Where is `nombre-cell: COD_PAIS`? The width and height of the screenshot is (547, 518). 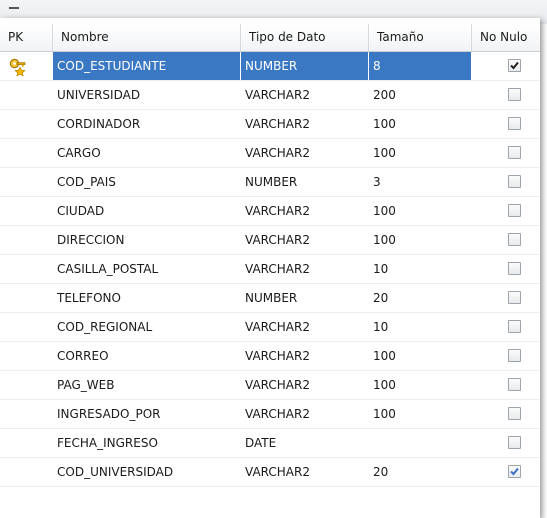 nombre-cell: COD_PAIS is located at coordinates (146, 182).